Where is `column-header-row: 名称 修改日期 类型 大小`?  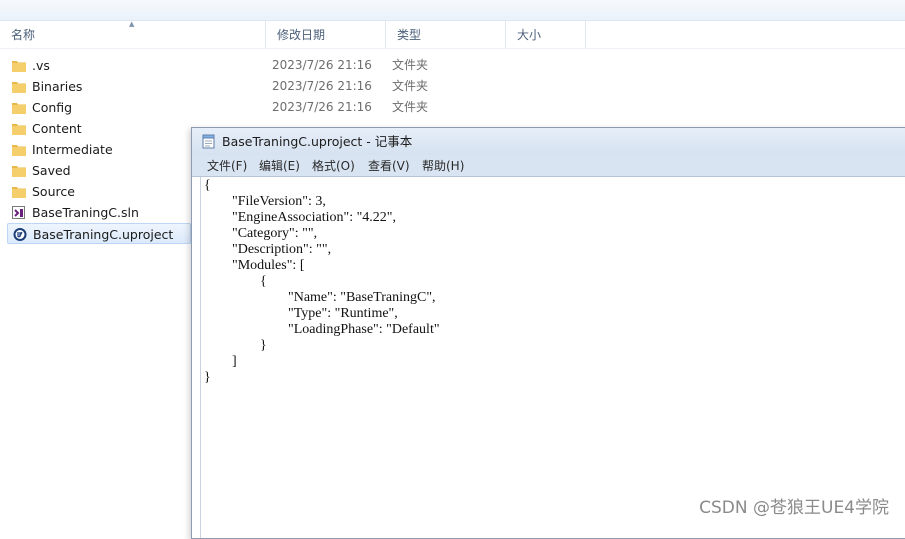 column-header-row: 名称 修改日期 类型 大小 is located at coordinates (452, 35).